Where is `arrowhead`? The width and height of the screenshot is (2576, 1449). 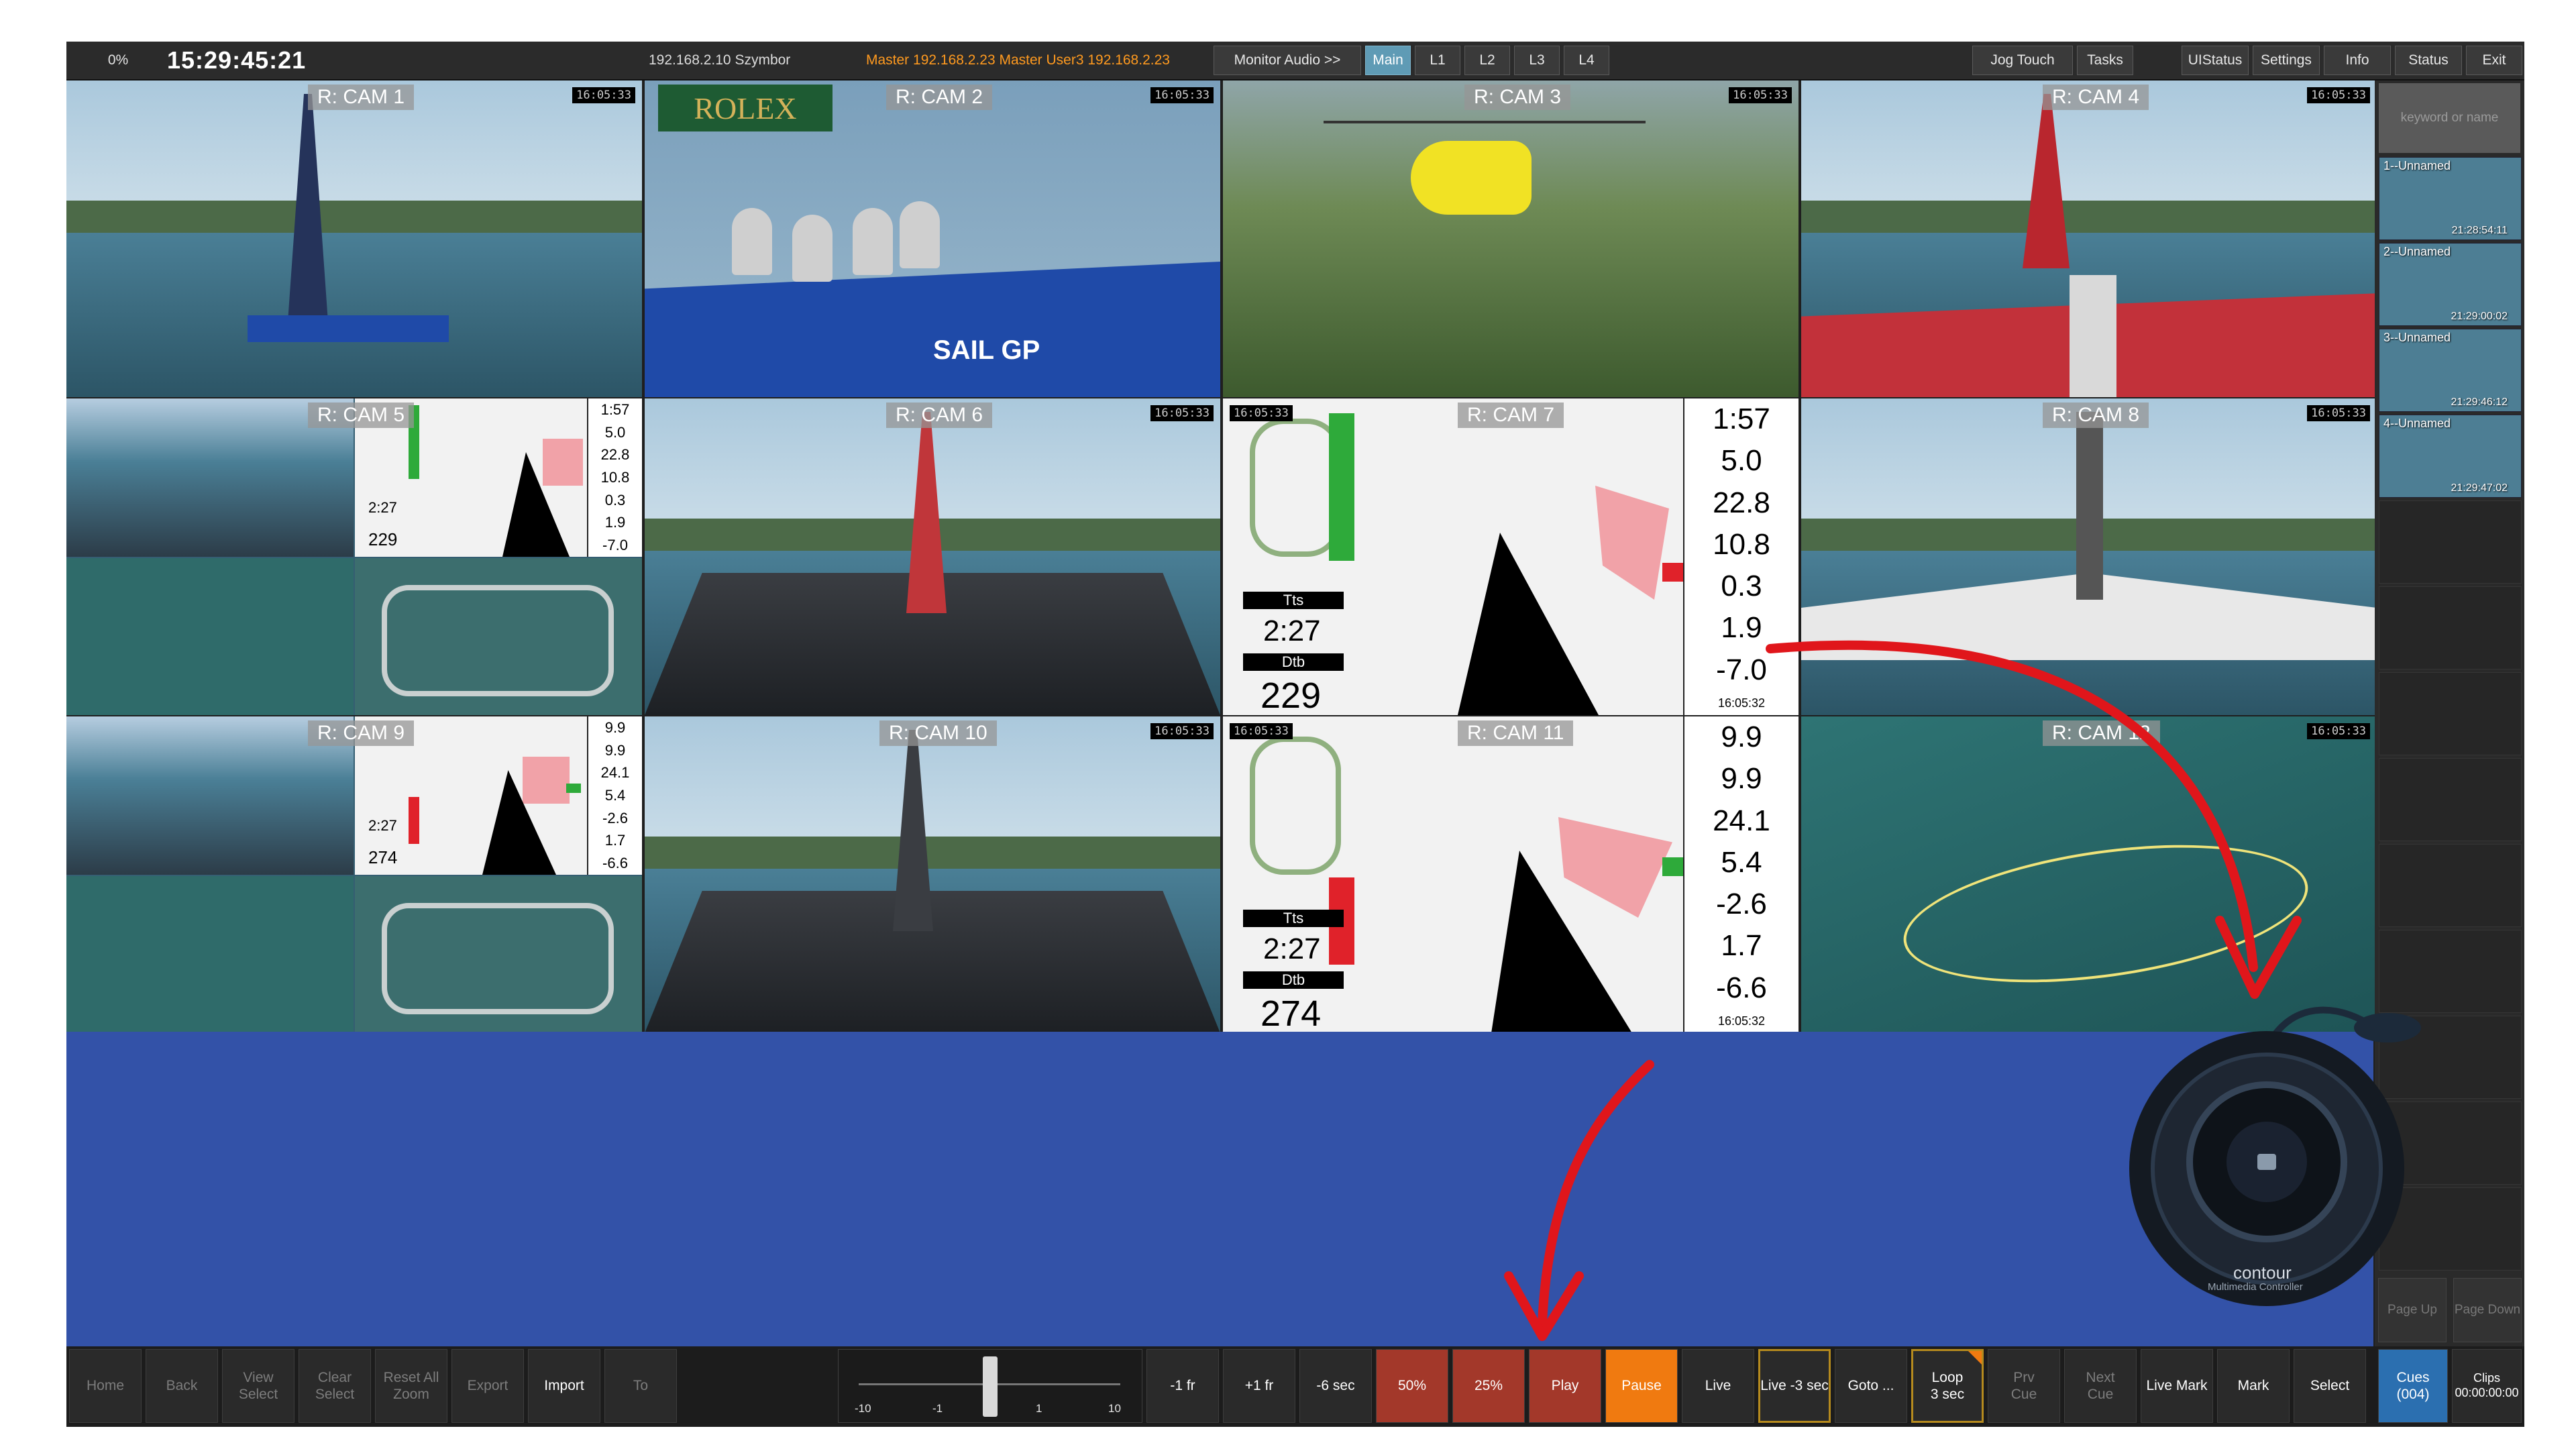 arrowhead is located at coordinates (2258, 957).